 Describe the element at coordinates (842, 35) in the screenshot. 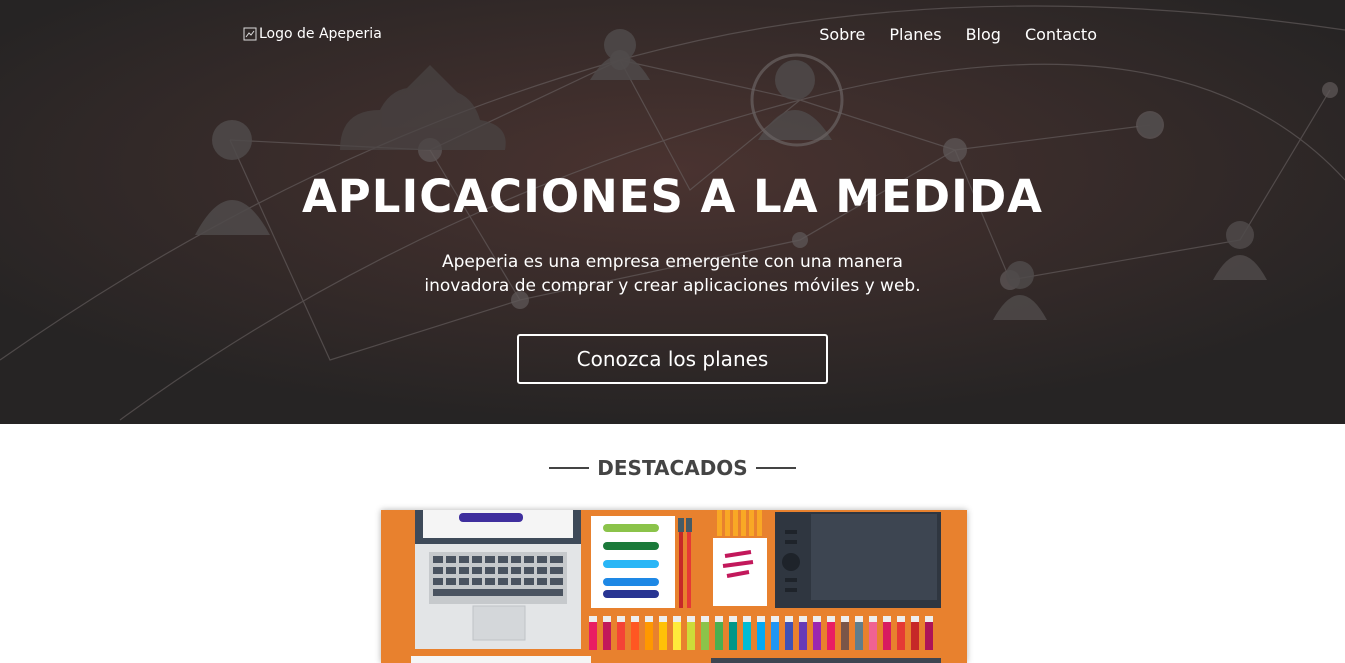

I see `nav-link-sobre: Sobre` at that location.